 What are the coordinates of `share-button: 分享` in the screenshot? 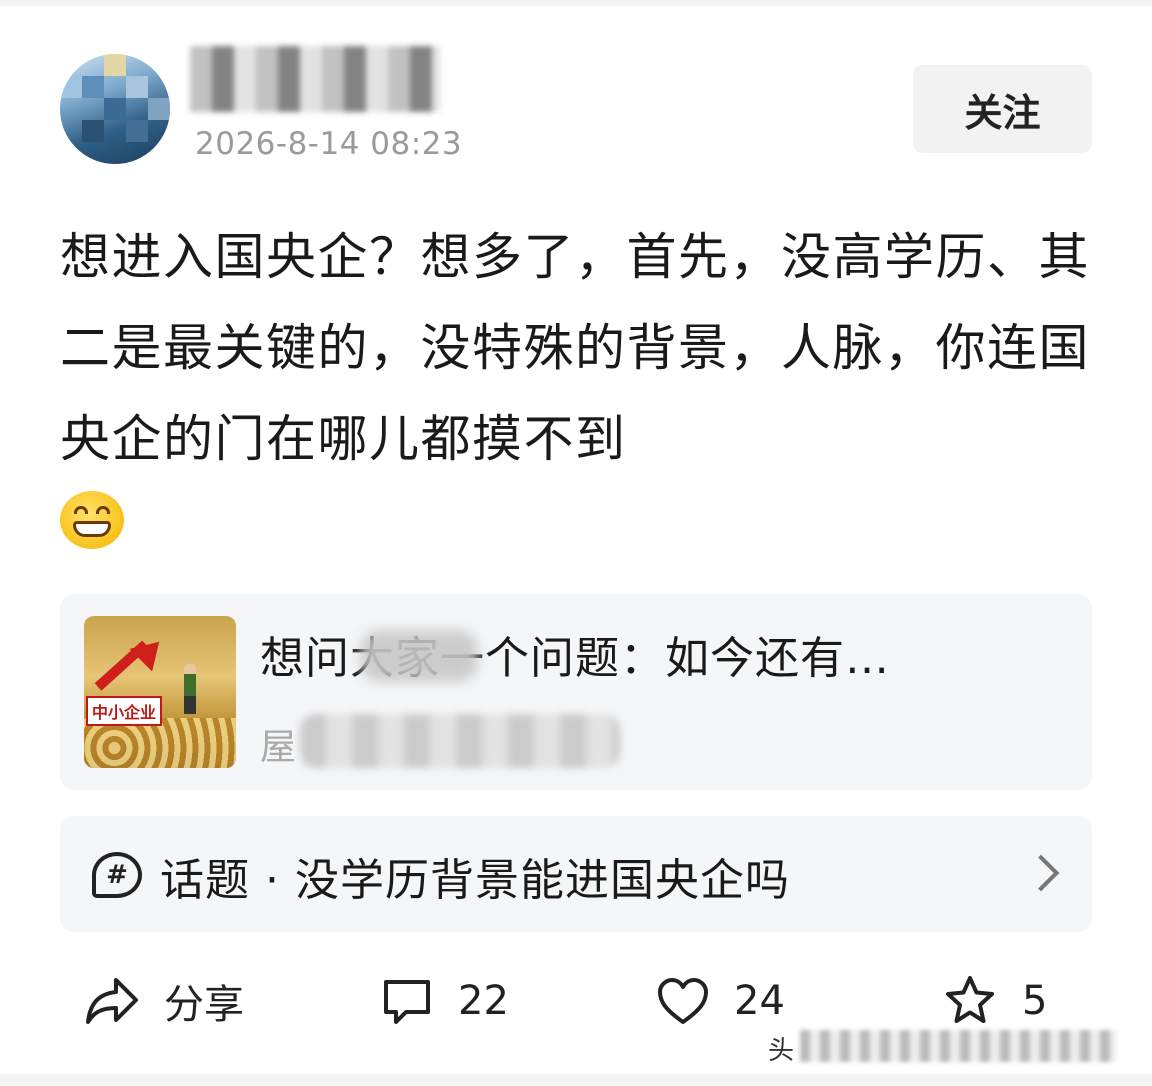 It's located at (164, 1001).